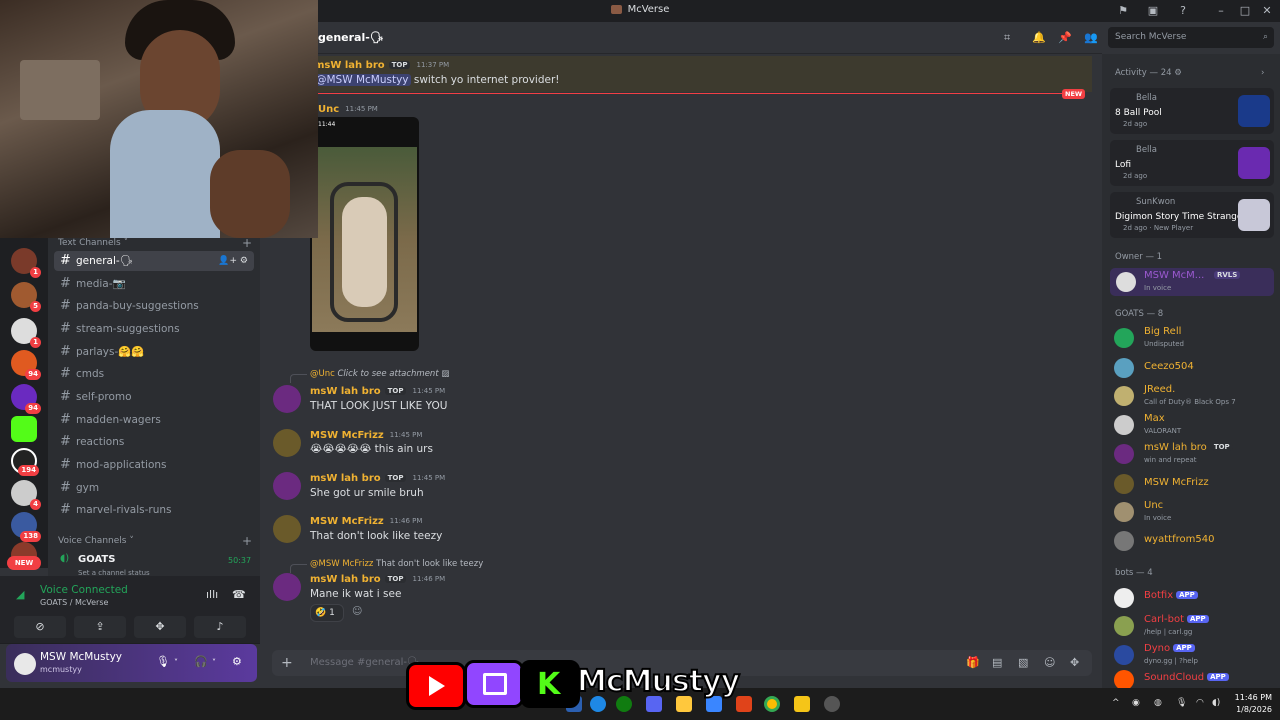  I want to click on attach-plus-icon: +, so click(287, 663).